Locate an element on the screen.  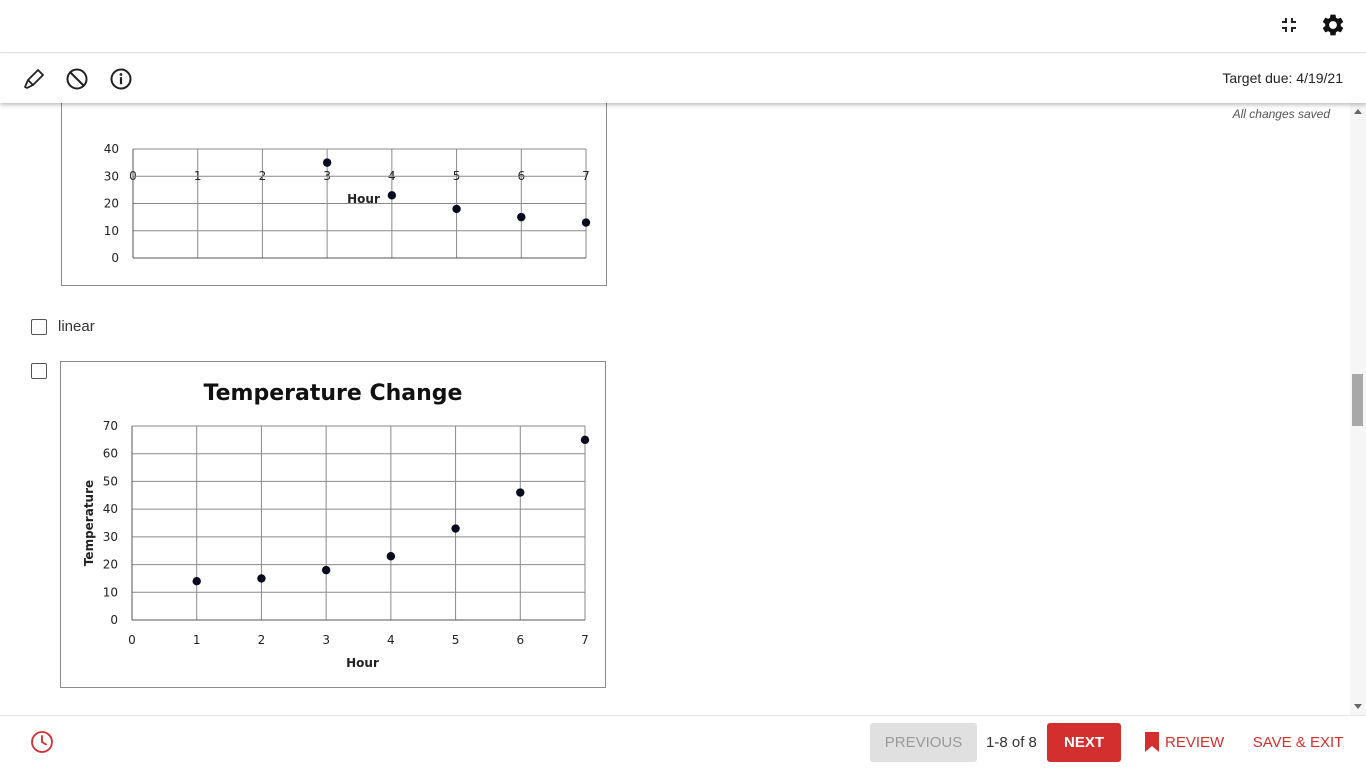
block-icon is located at coordinates (77, 79).